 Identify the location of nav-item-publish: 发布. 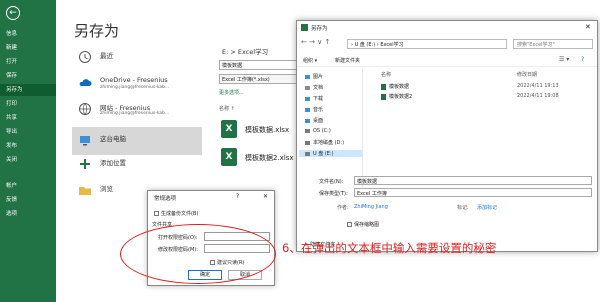
(28, 146).